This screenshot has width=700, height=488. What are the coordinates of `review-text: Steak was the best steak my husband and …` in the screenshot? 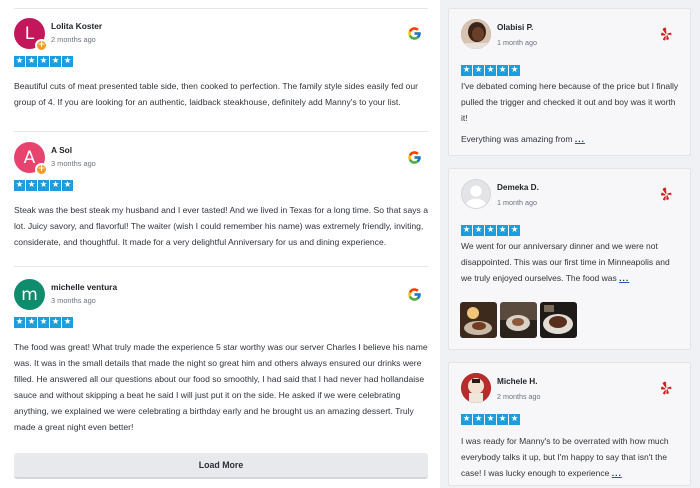 It's located at (221, 226).